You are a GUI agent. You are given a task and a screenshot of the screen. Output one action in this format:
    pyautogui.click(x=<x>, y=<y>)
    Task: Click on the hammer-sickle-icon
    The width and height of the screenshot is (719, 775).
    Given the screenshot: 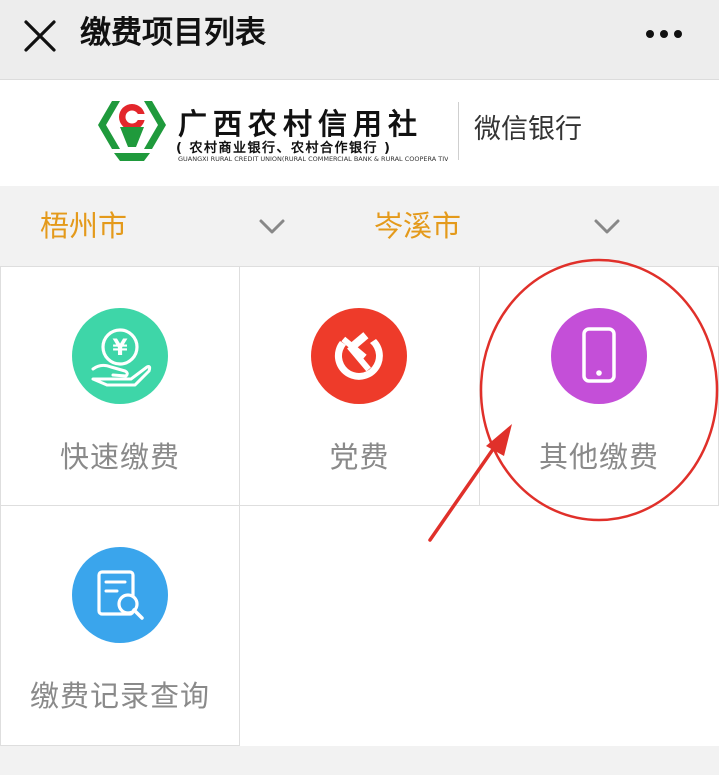 What is the action you would take?
    pyautogui.click(x=359, y=356)
    